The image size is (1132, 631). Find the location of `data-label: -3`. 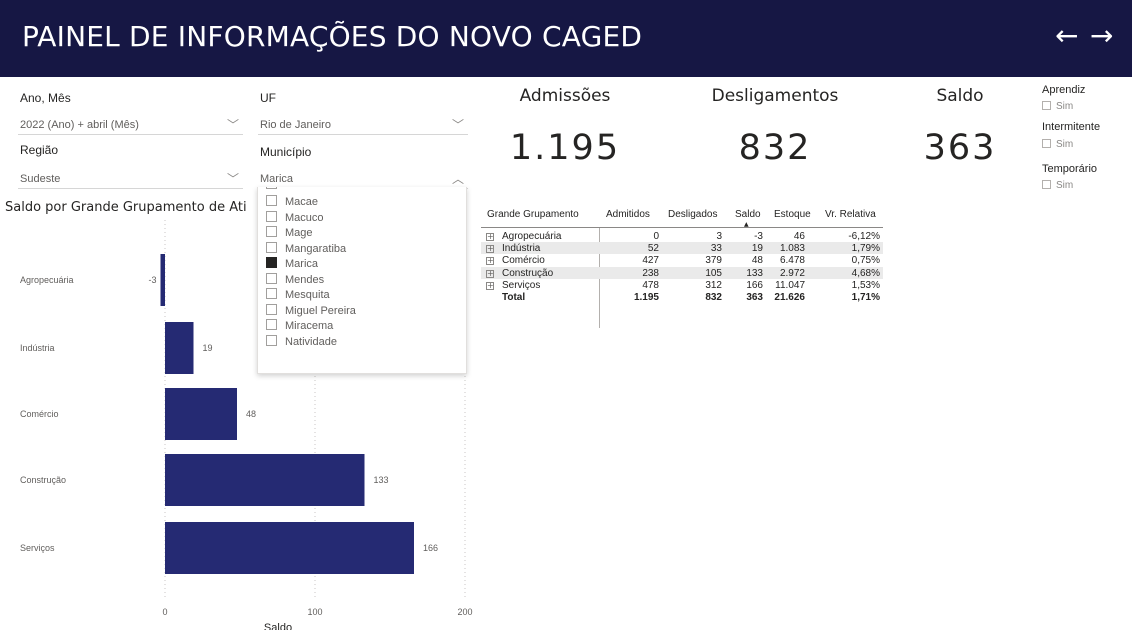

data-label: -3 is located at coordinates (152, 280).